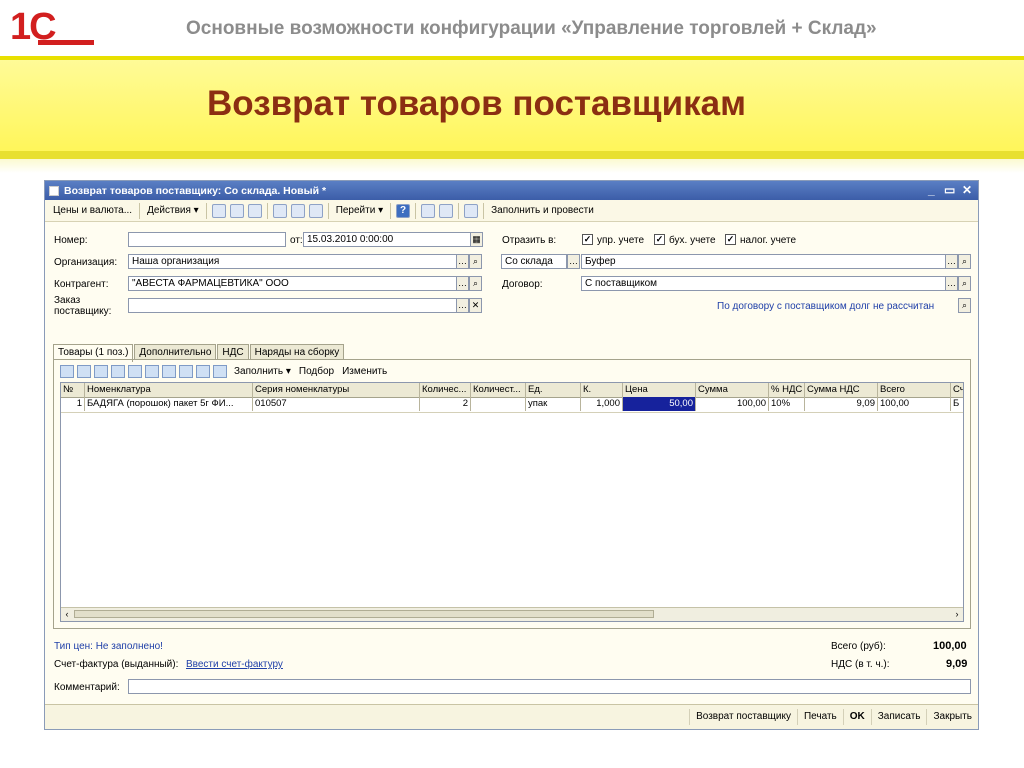  Describe the element at coordinates (763, 283) in the screenshot. I see `contract-field: С поставщиком` at that location.